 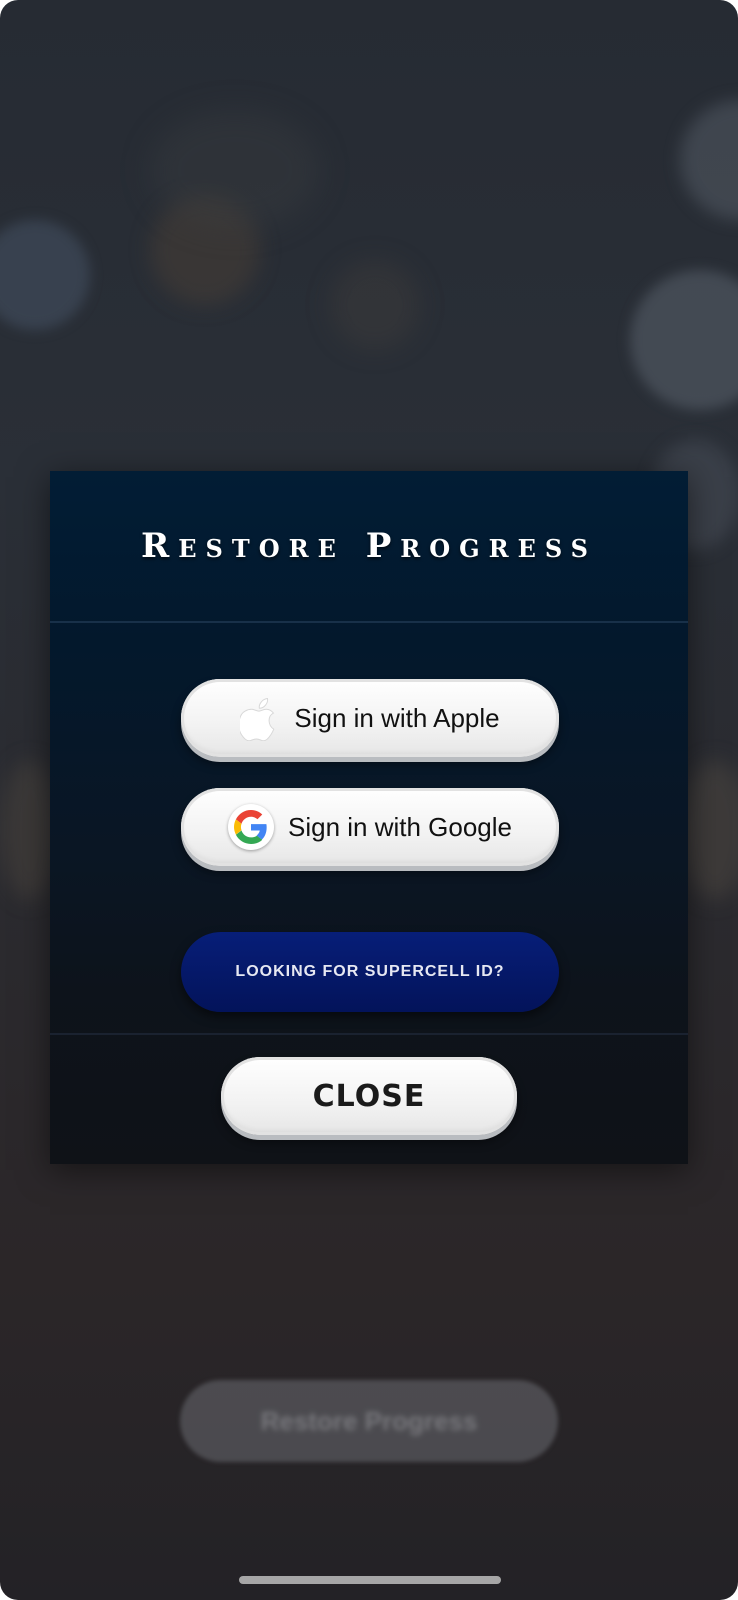 I want to click on apple-icon, so click(x=260, y=718).